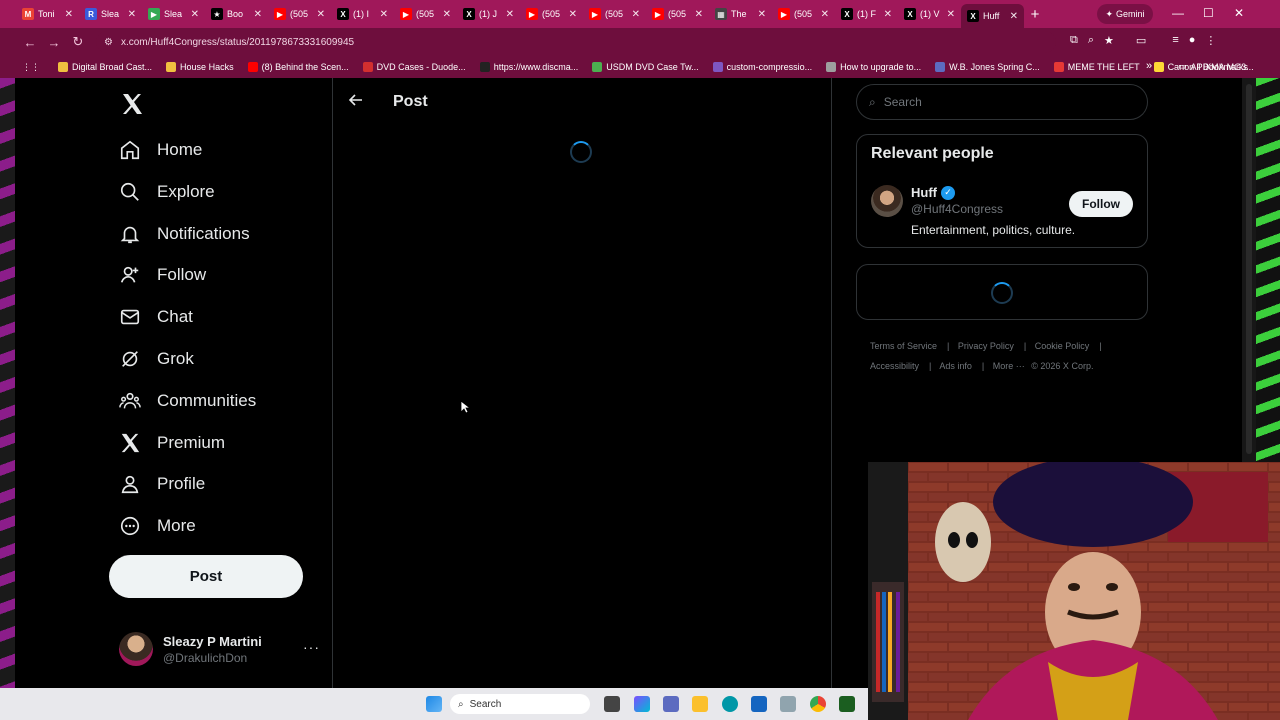 The height and width of the screenshot is (720, 1280). I want to click on store-icon, so click(759, 704).